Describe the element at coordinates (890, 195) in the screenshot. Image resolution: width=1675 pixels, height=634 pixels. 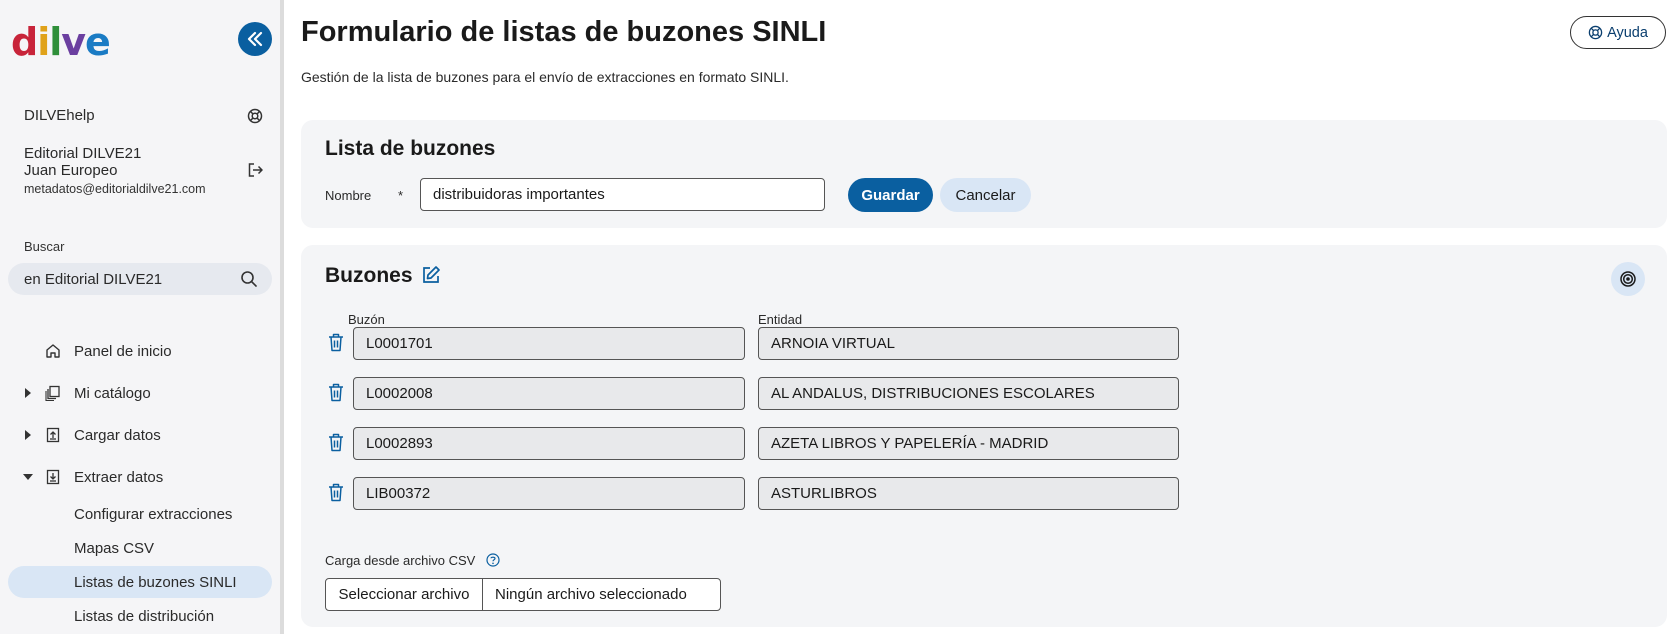
I see `save-button: Guardar` at that location.